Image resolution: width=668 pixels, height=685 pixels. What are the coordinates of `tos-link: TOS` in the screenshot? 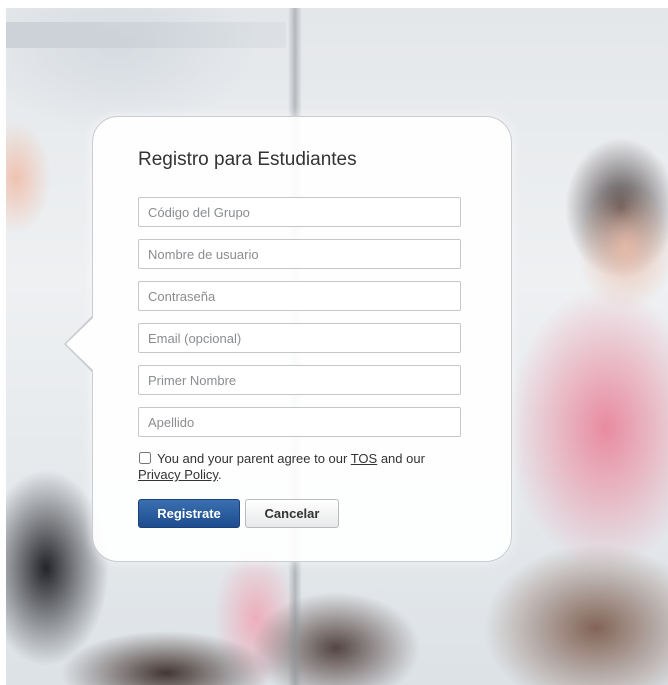 It's located at (364, 458).